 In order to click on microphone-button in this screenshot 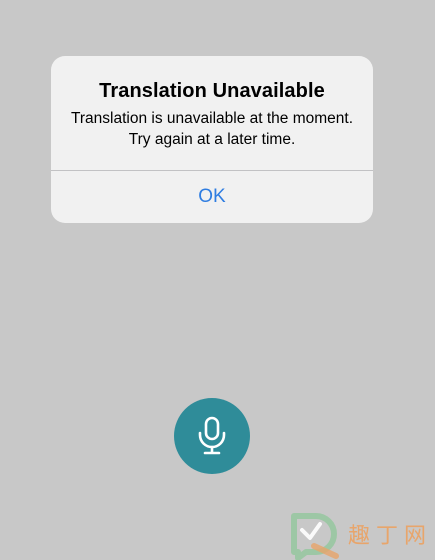, I will do `click(212, 436)`.